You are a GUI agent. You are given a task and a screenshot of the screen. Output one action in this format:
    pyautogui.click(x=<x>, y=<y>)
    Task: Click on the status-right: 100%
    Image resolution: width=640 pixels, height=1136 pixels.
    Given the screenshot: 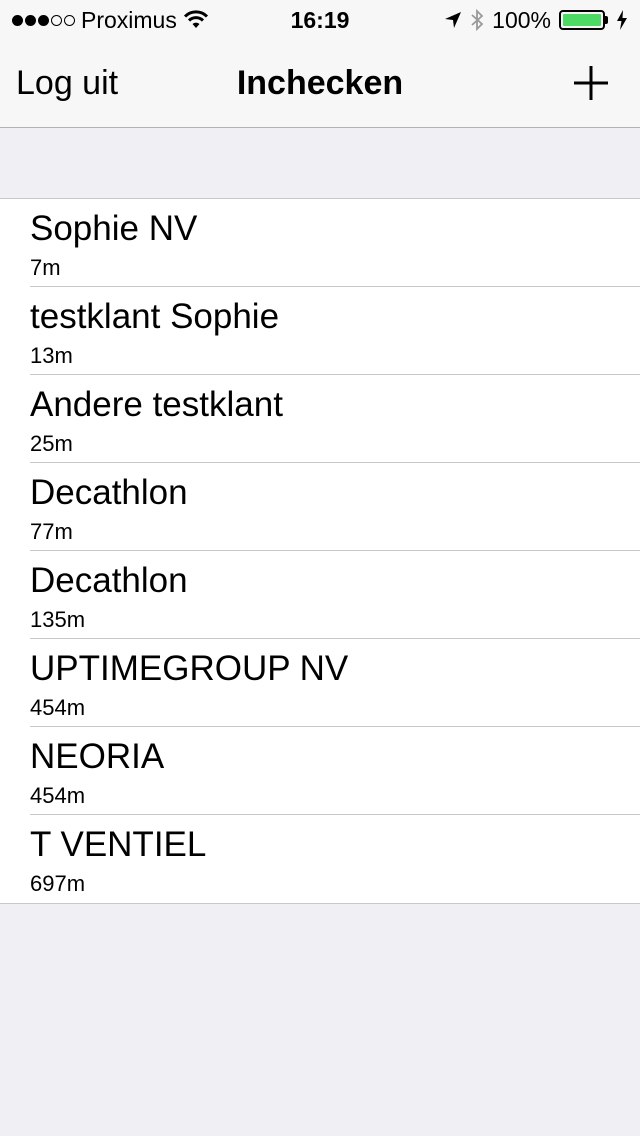 What is the action you would take?
    pyautogui.click(x=536, y=20)
    